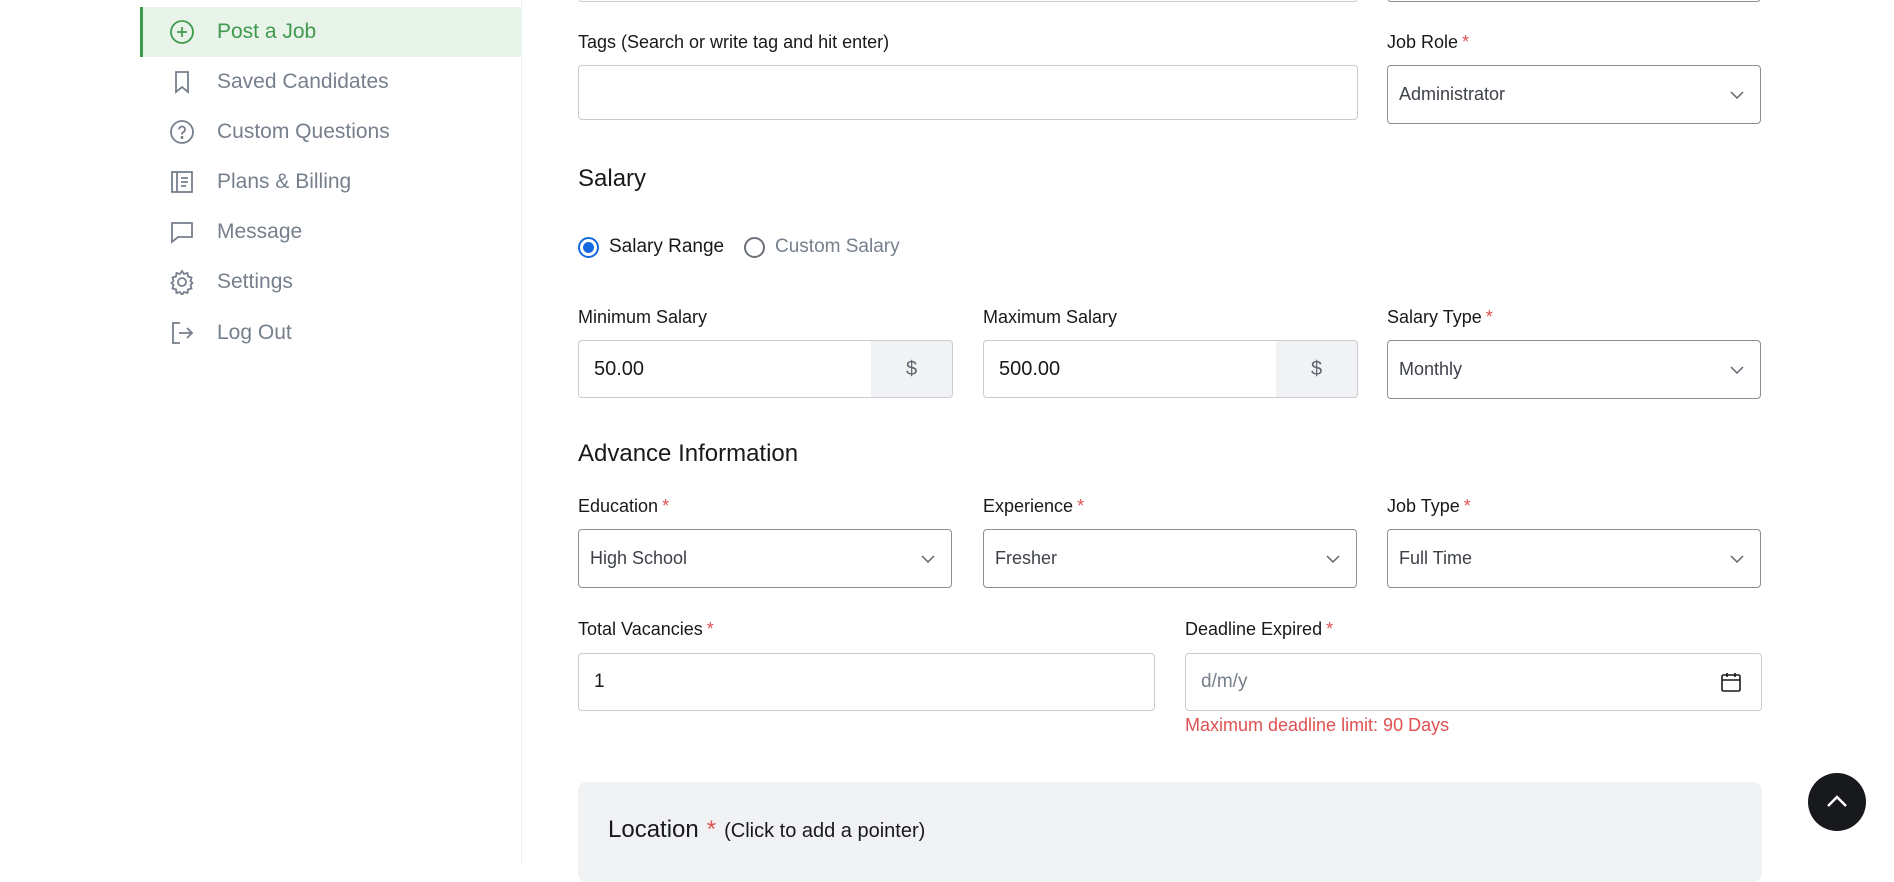 This screenshot has height=882, width=1894. I want to click on job-role-value: Administrator, so click(1452, 94).